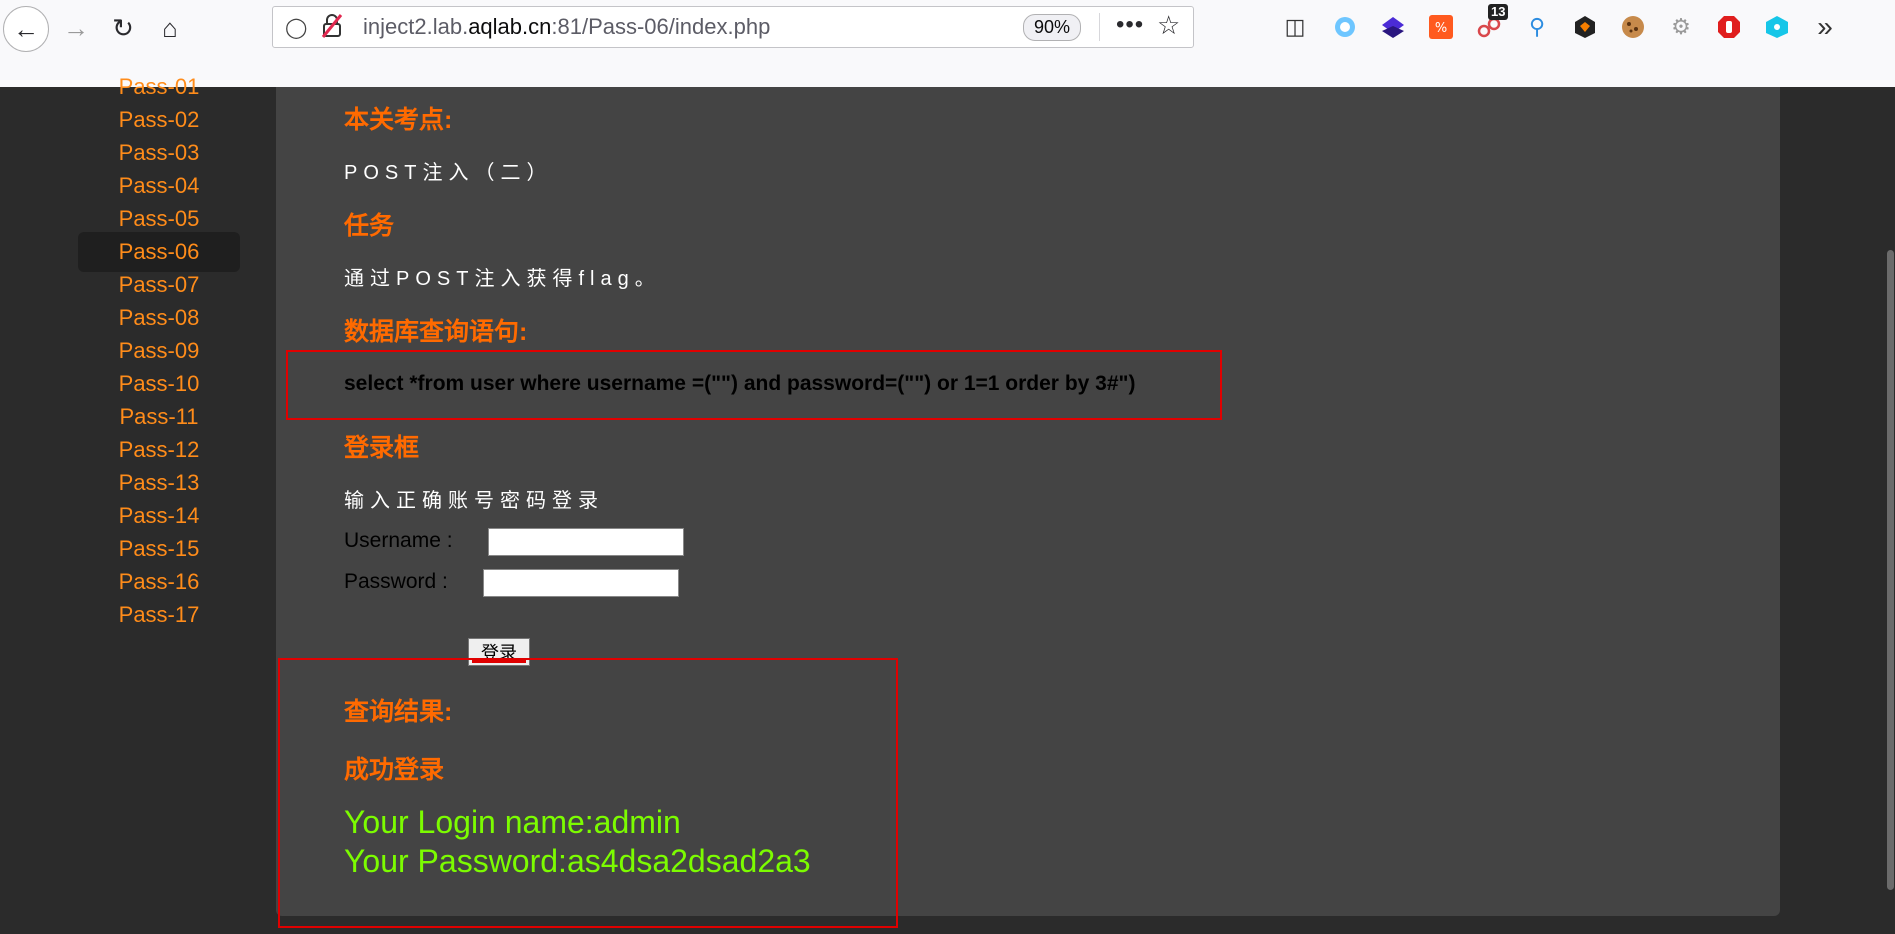 The width and height of the screenshot is (1895, 934). What do you see at coordinates (1837, 510) in the screenshot?
I see `right-gutter` at bounding box center [1837, 510].